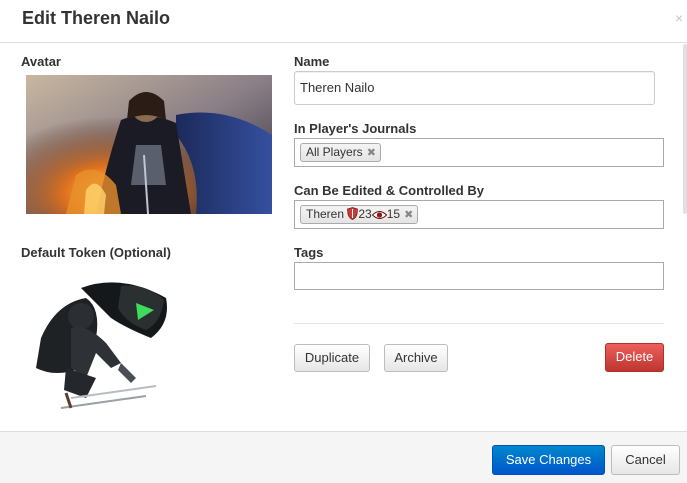 The width and height of the screenshot is (687, 483). I want to click on chip-player-name: Theren, so click(325, 214).